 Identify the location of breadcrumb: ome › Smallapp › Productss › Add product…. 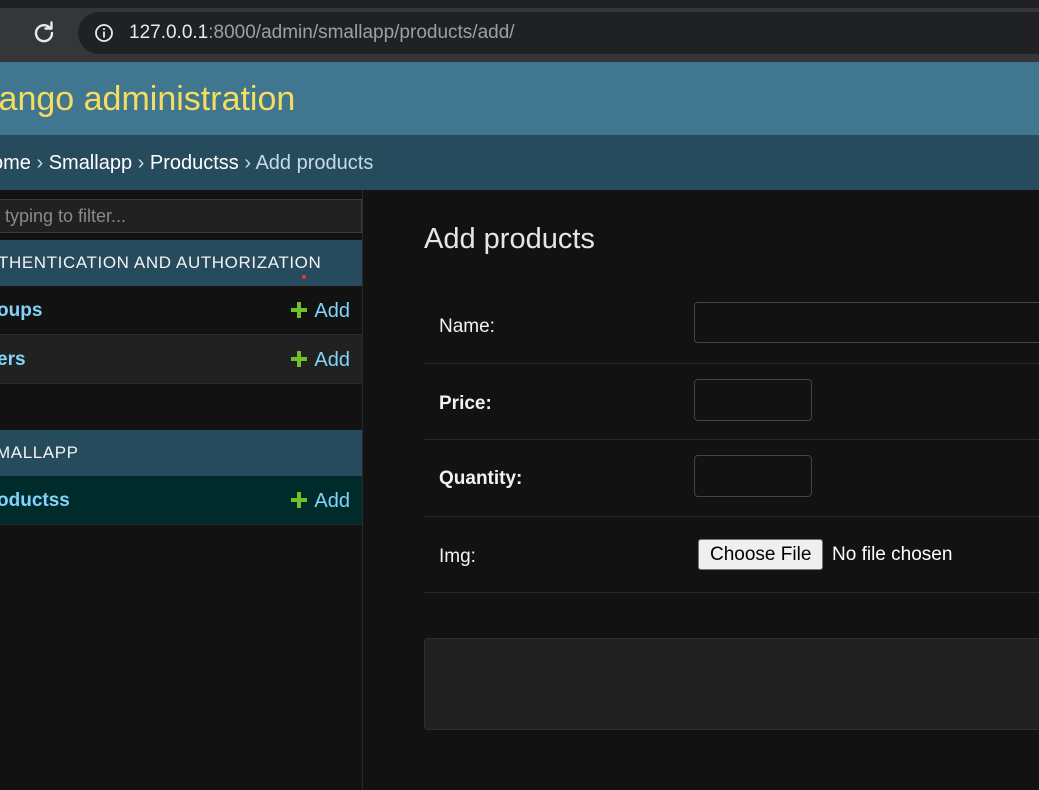
(519, 162).